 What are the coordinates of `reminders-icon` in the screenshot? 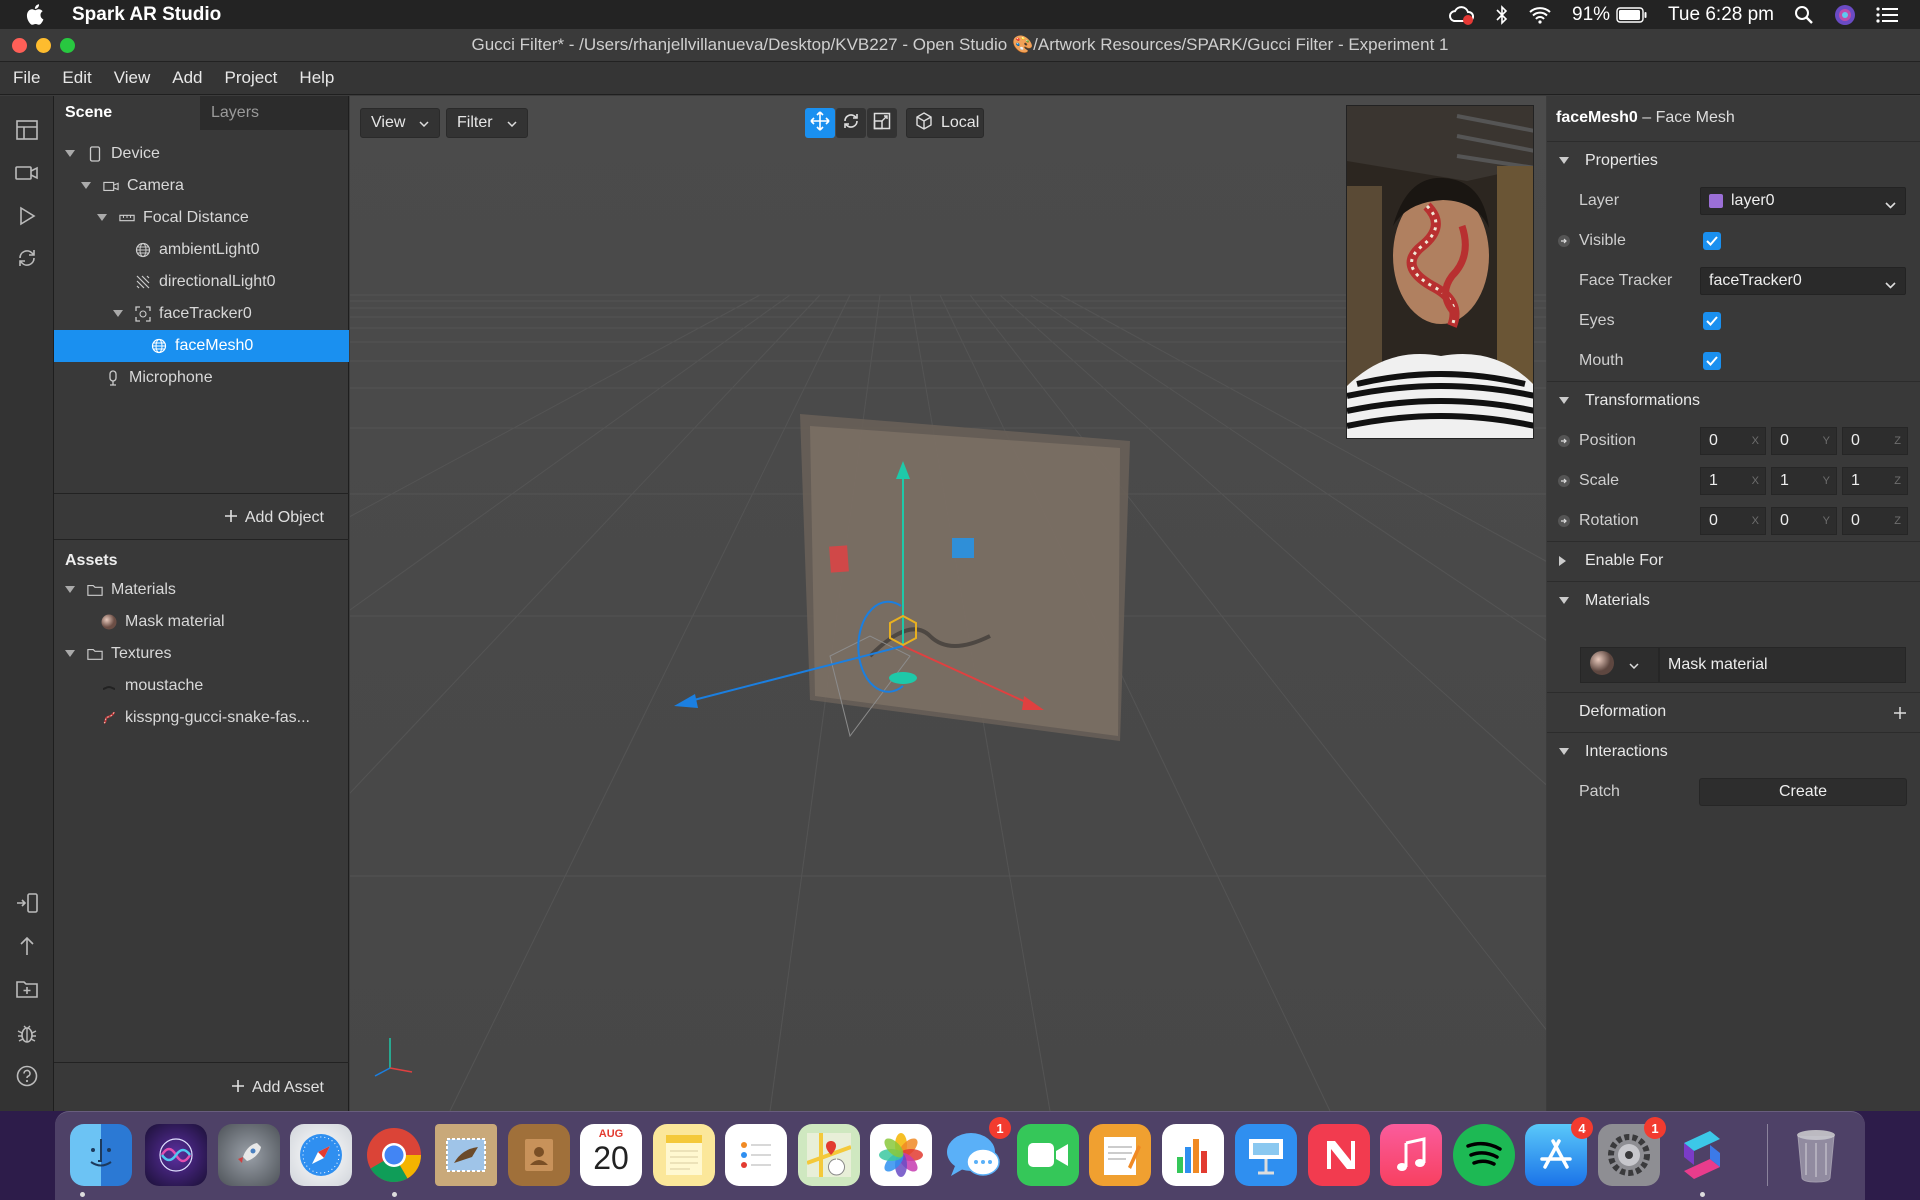 It's located at (756, 1155).